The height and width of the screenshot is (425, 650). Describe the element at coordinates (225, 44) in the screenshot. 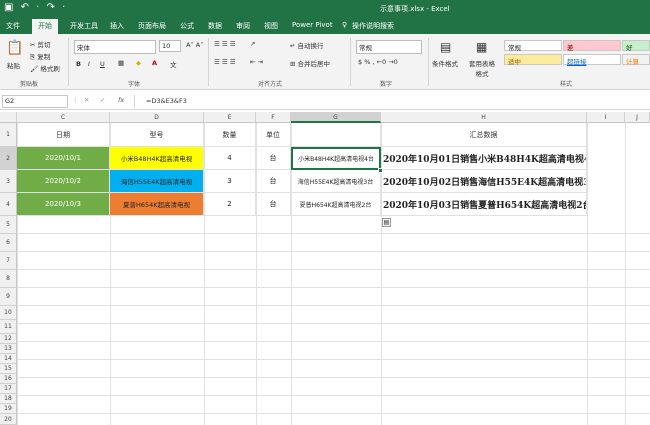

I see `align-top-icon: ☰ ☰ ☰` at that location.